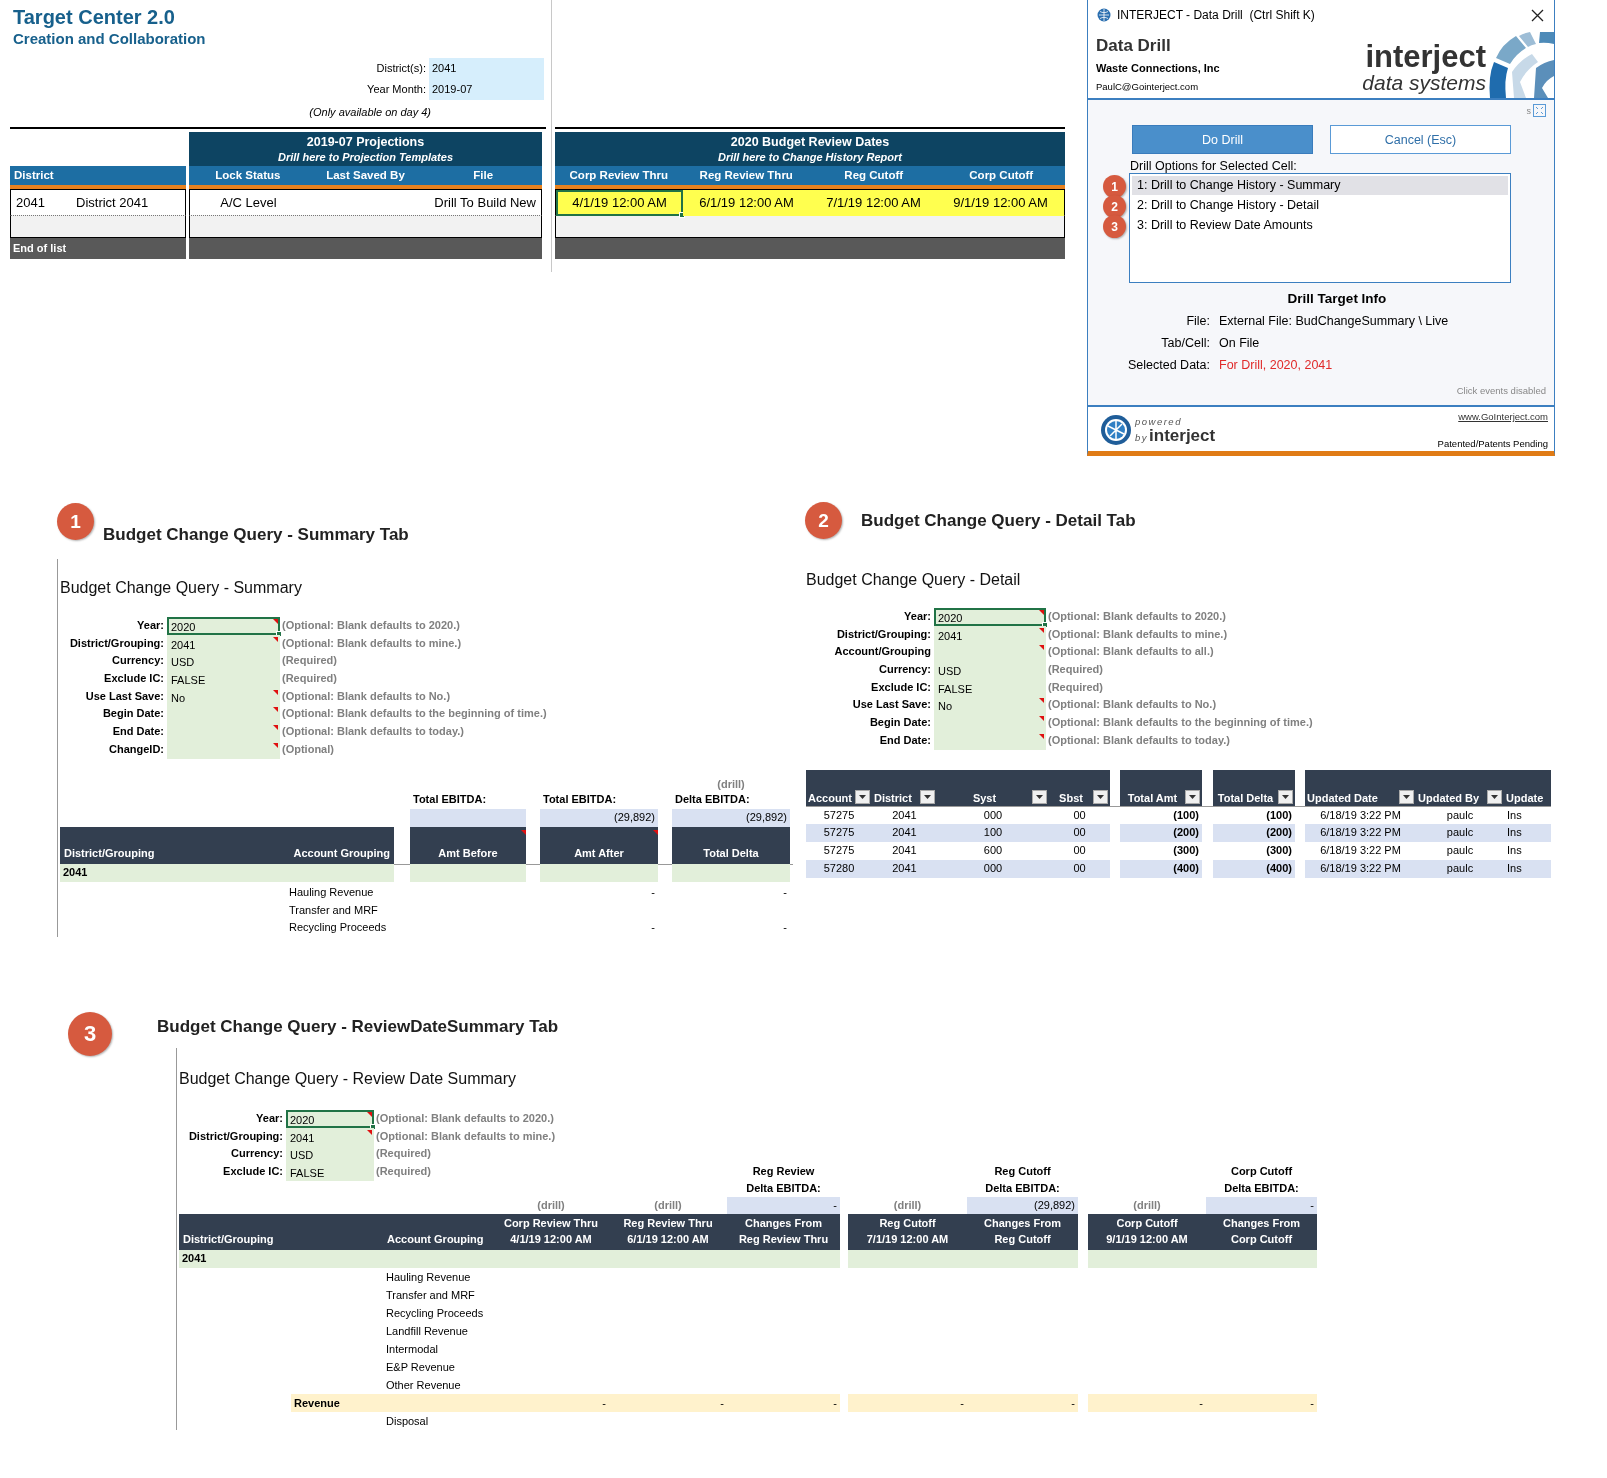  What do you see at coordinates (427, 1331) in the screenshot?
I see `account-cell-text: Landfill Revenue` at bounding box center [427, 1331].